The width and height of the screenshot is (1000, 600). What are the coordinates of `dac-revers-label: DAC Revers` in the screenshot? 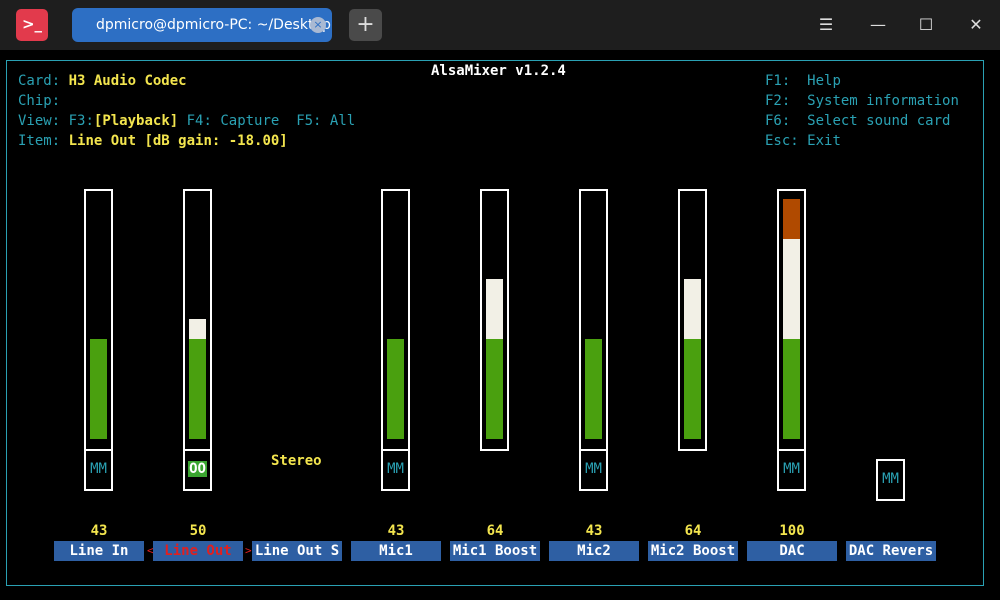 It's located at (891, 551).